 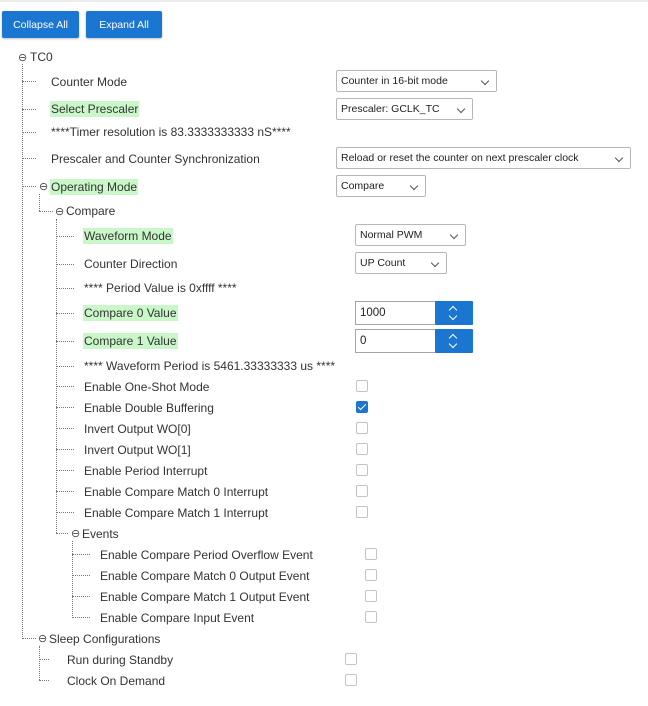 What do you see at coordinates (39, 663) in the screenshot?
I see `tree-guide-sleep` at bounding box center [39, 663].